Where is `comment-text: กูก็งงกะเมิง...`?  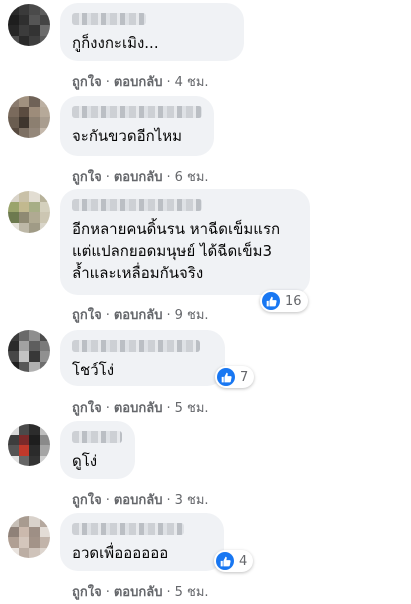
comment-text: กูก็งงกะเมิง... is located at coordinates (115, 43).